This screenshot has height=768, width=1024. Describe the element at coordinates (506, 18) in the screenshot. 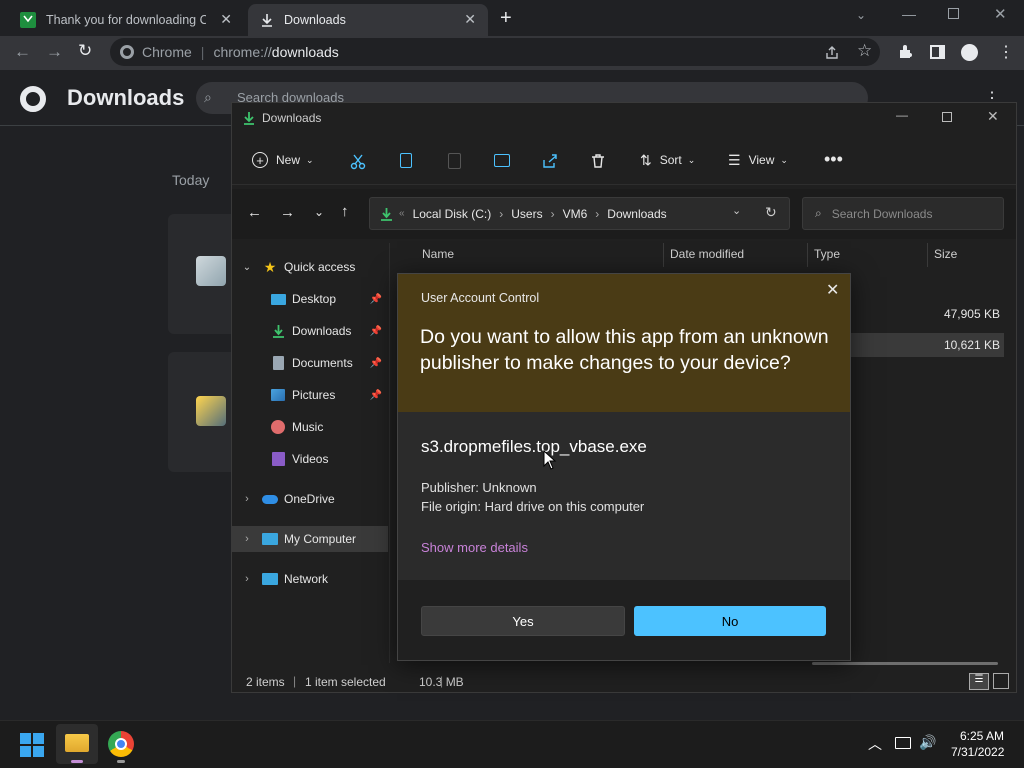

I see `new-tab-button: +` at that location.